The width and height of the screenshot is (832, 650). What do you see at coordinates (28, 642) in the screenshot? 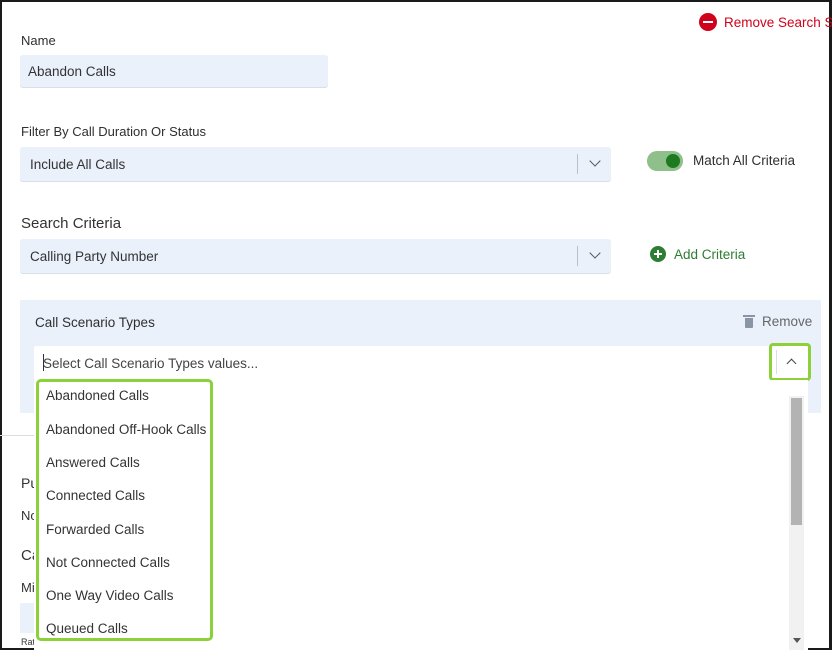
I see `background-label: Rat` at bounding box center [28, 642].